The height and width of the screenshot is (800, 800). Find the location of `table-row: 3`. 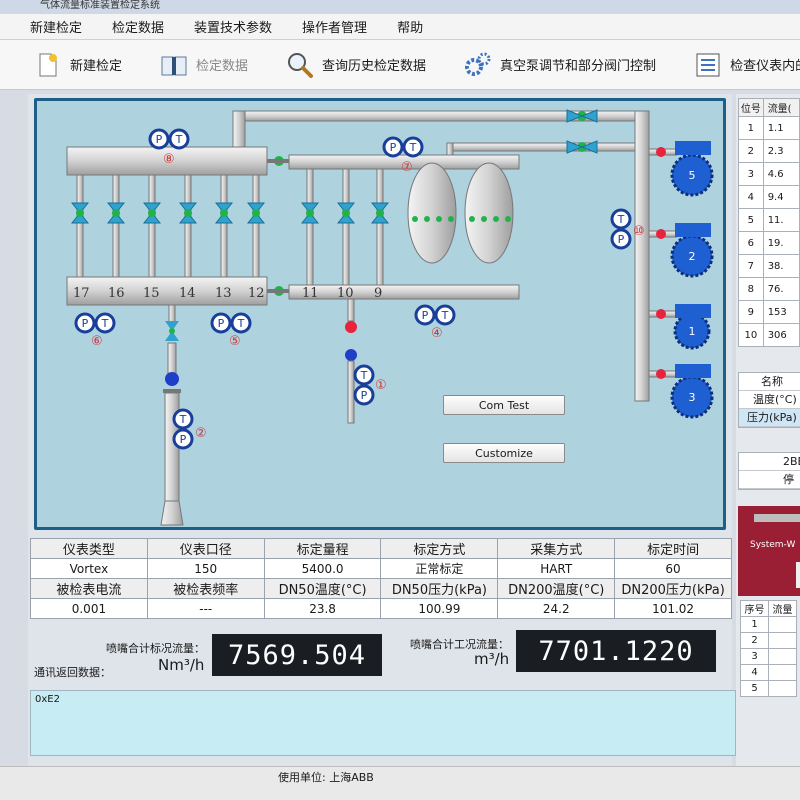

table-row: 3 is located at coordinates (768, 656).